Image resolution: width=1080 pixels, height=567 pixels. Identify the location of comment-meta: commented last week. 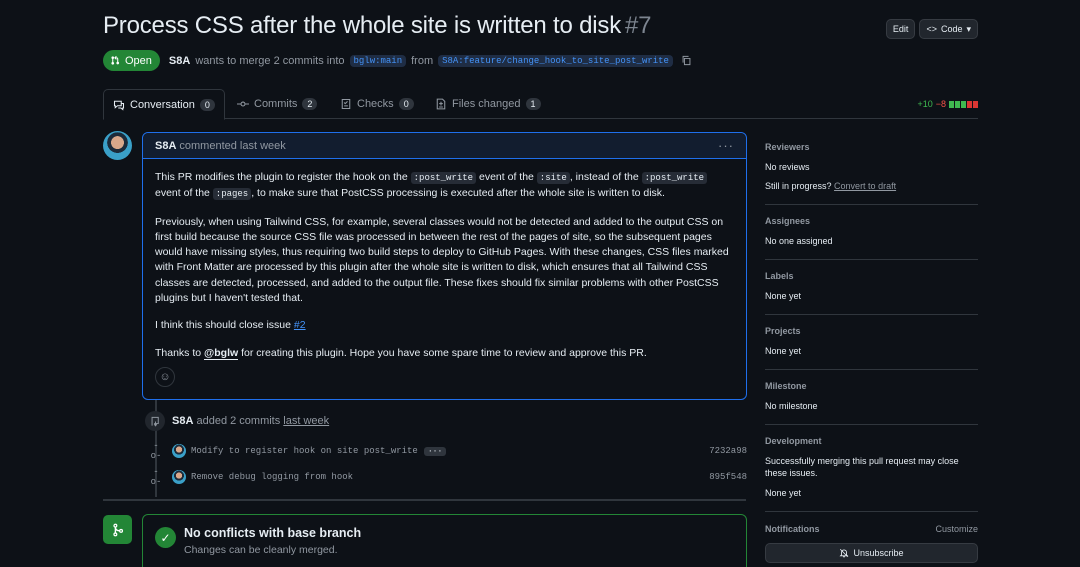
(232, 146).